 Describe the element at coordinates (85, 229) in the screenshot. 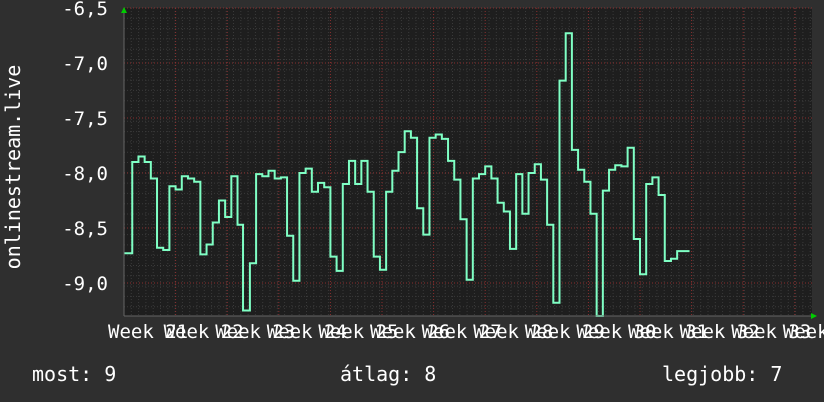

I see `y-tick-label: -8,5` at that location.